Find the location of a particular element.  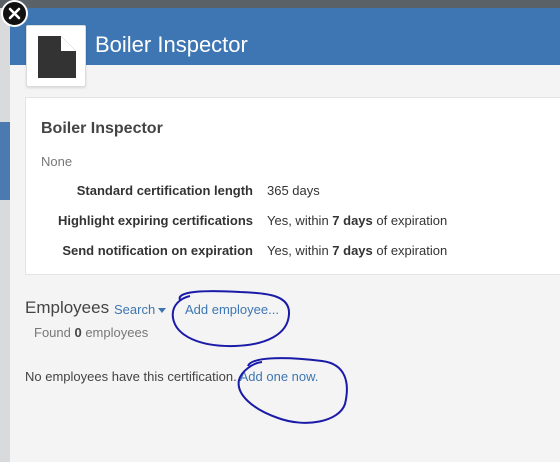

modal-header: Boiler Inspector is located at coordinates (285, 36).